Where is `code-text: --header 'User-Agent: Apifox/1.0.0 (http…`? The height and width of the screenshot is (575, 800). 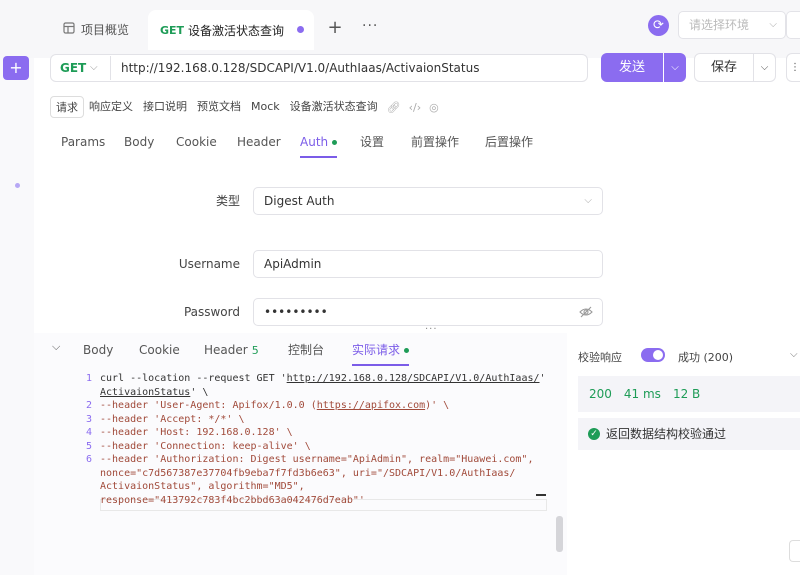 code-text: --header 'User-Agent: Apifox/1.0.0 (http… is located at coordinates (275, 405).